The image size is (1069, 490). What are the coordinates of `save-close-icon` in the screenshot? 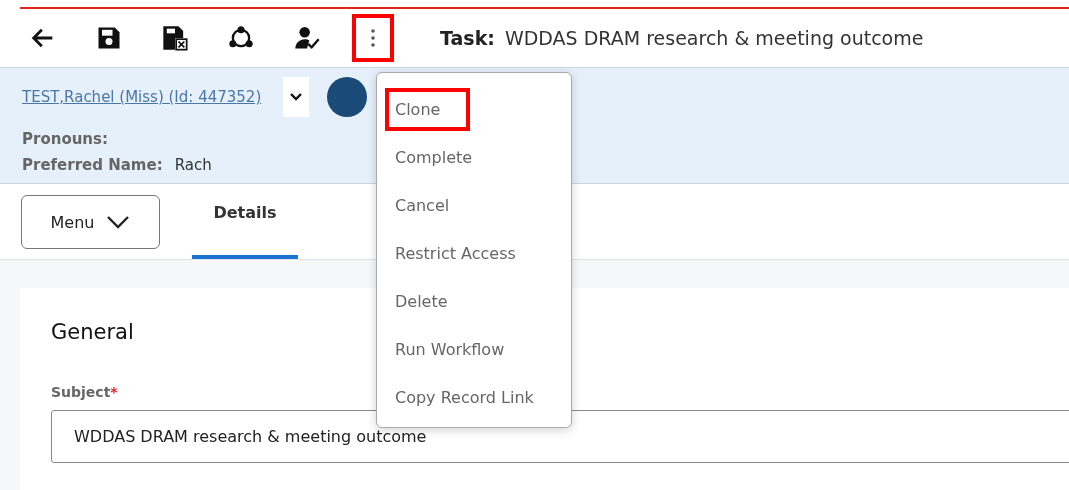 It's located at (175, 38).